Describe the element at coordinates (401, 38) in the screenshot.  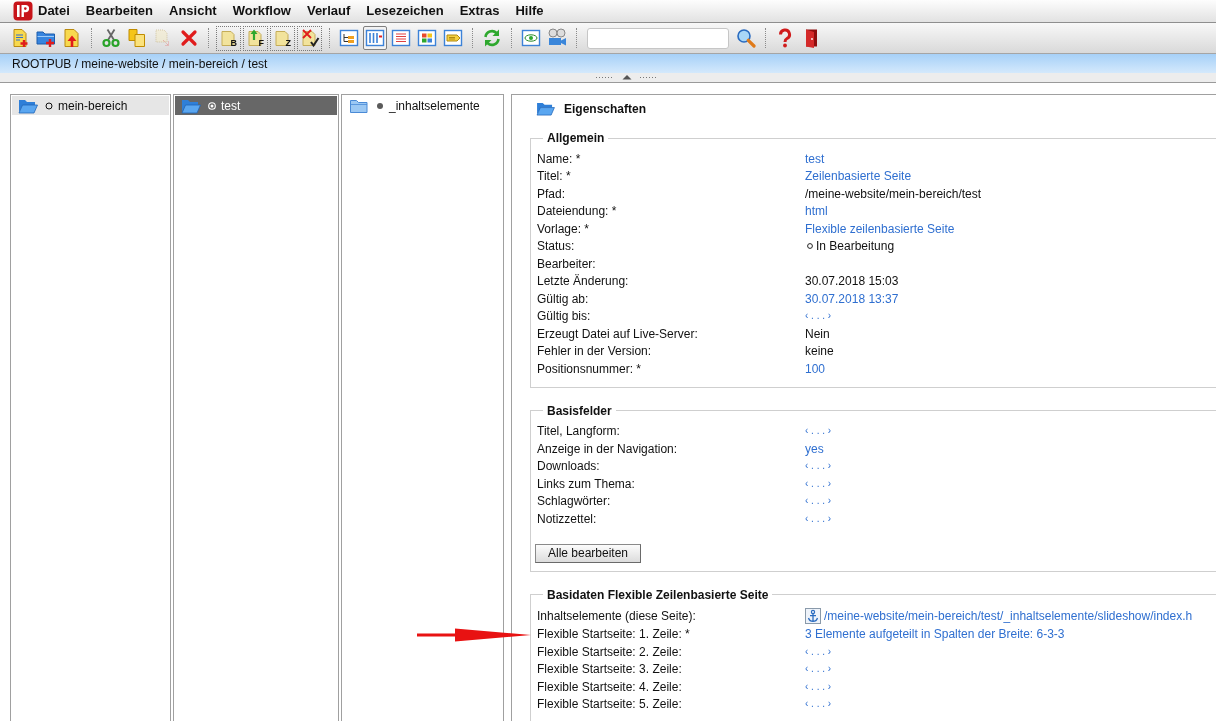
I see `list-view-icon` at that location.